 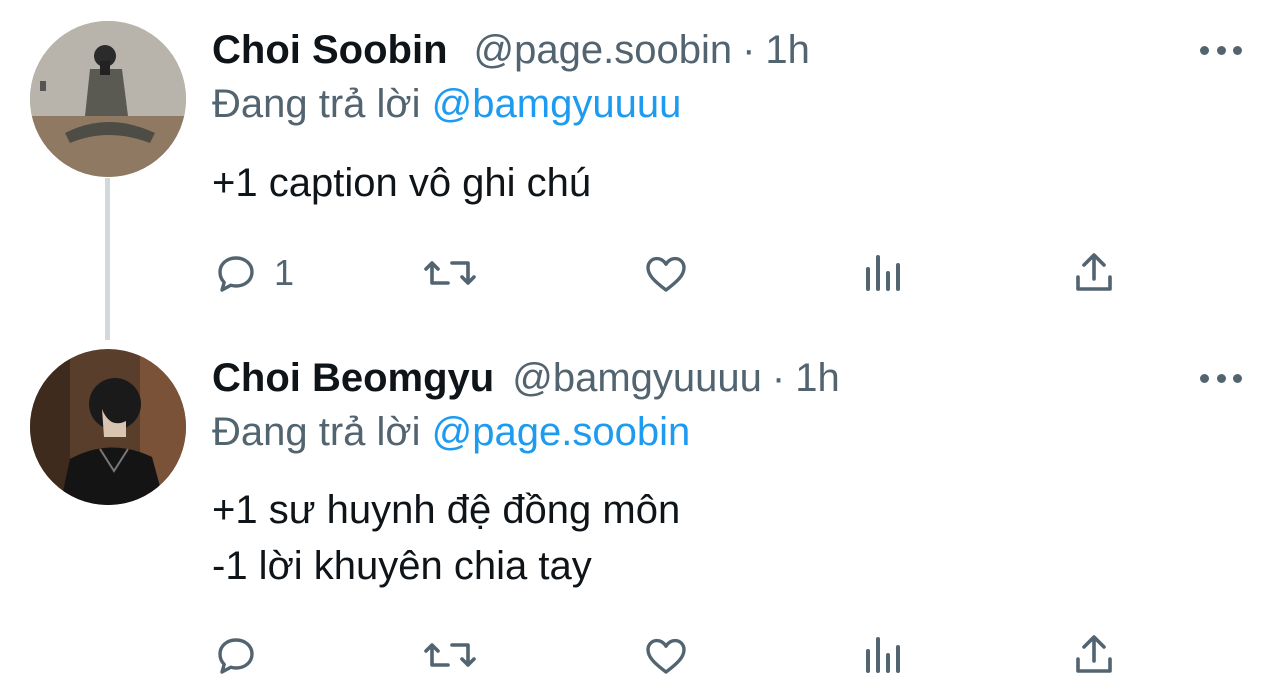 I want to click on tweet-header: Choi Beomgyu @bamgyuuuu · 1h, so click(x=526, y=378).